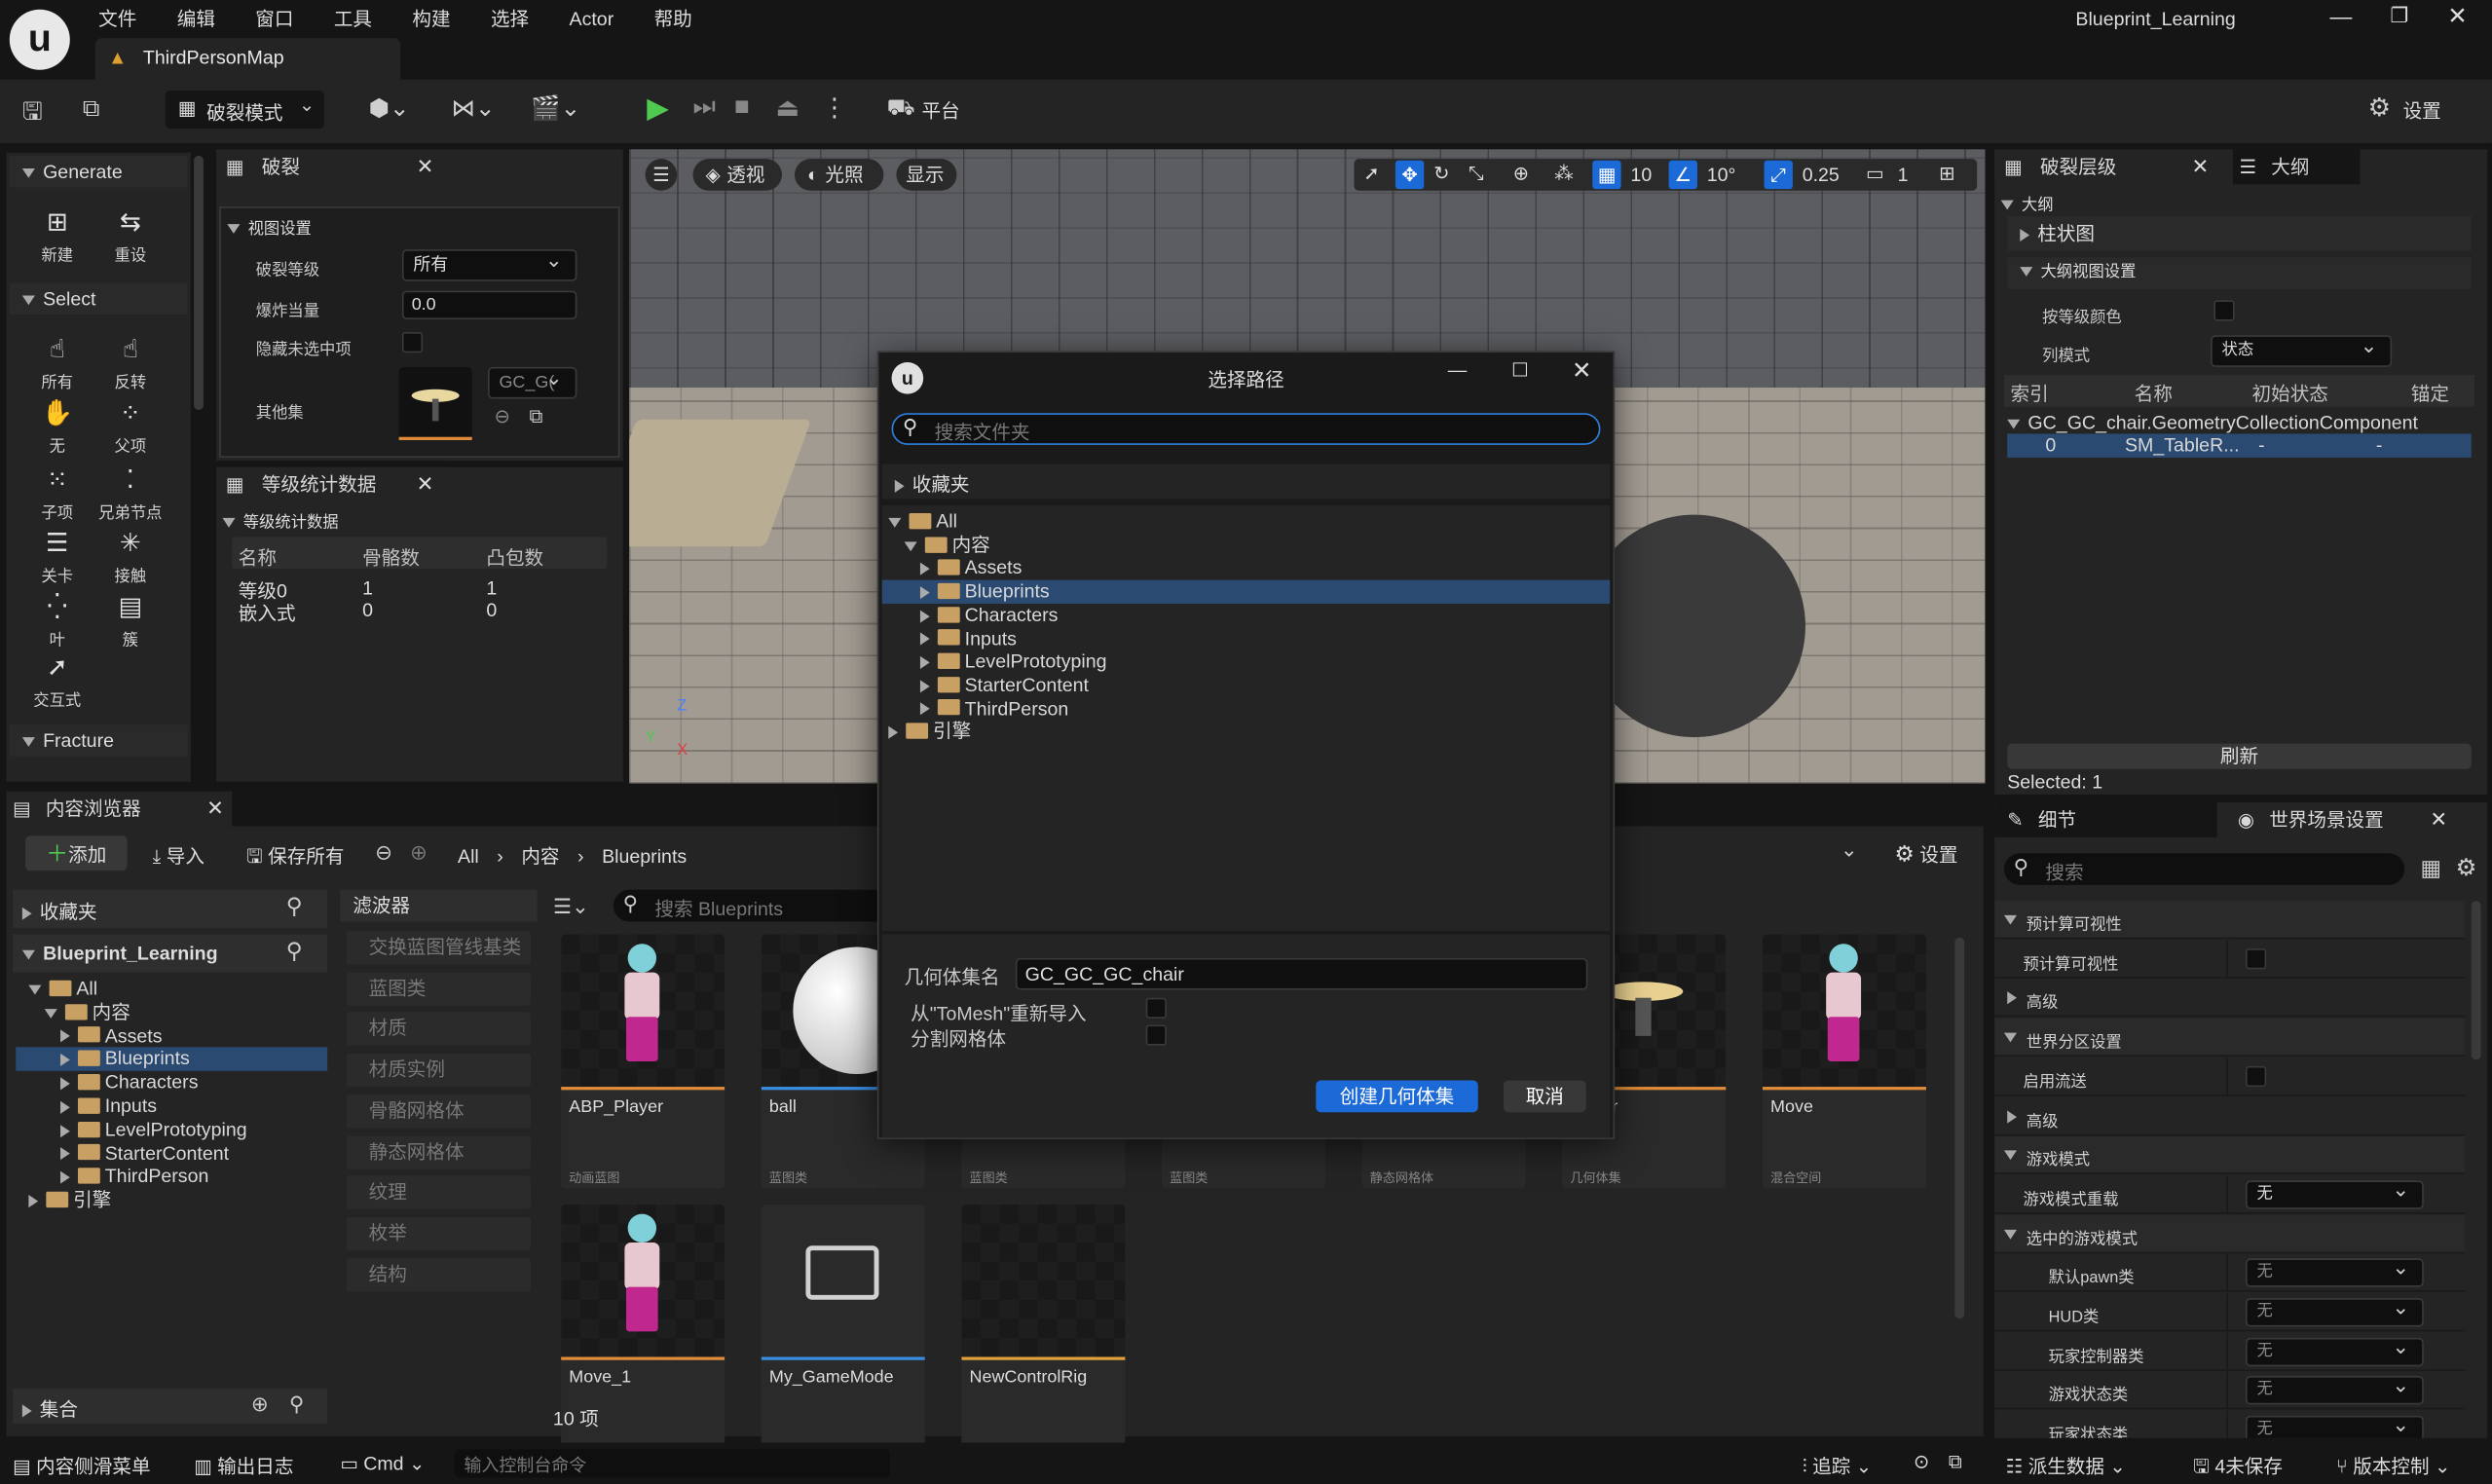 This screenshot has height=1484, width=2492. Describe the element at coordinates (673, 19) in the screenshot. I see `menu-help: 帮助` at that location.